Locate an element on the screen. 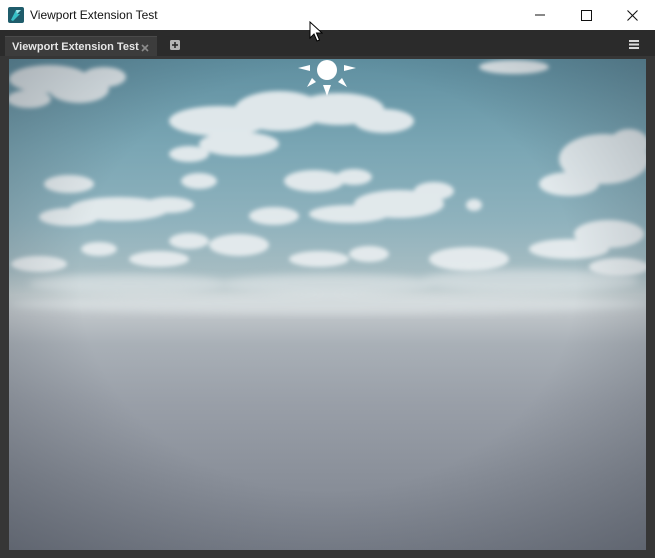  minimize-button is located at coordinates (540, 15).